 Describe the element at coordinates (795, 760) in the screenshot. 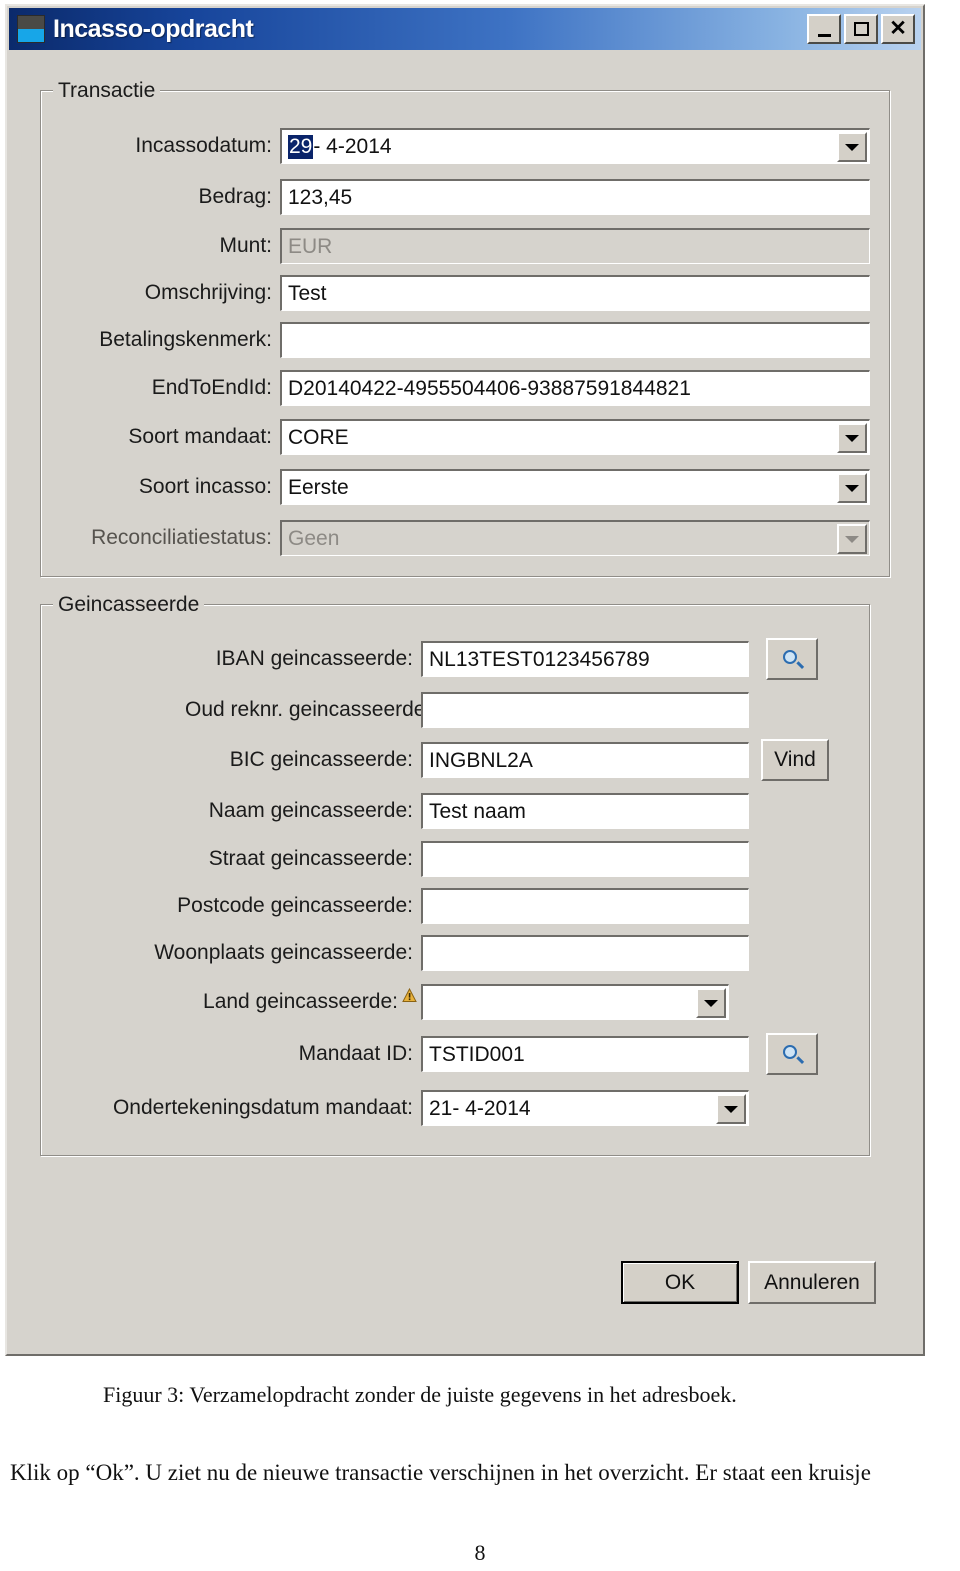

I see `vind-button: Vind` at that location.